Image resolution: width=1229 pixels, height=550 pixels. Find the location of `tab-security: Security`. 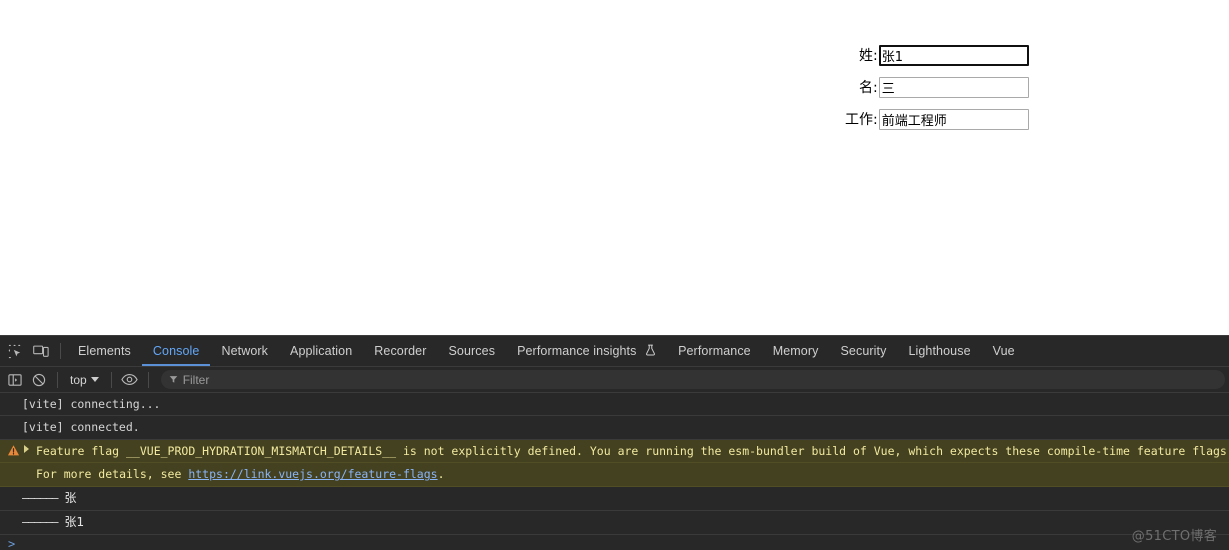

tab-security: Security is located at coordinates (863, 351).